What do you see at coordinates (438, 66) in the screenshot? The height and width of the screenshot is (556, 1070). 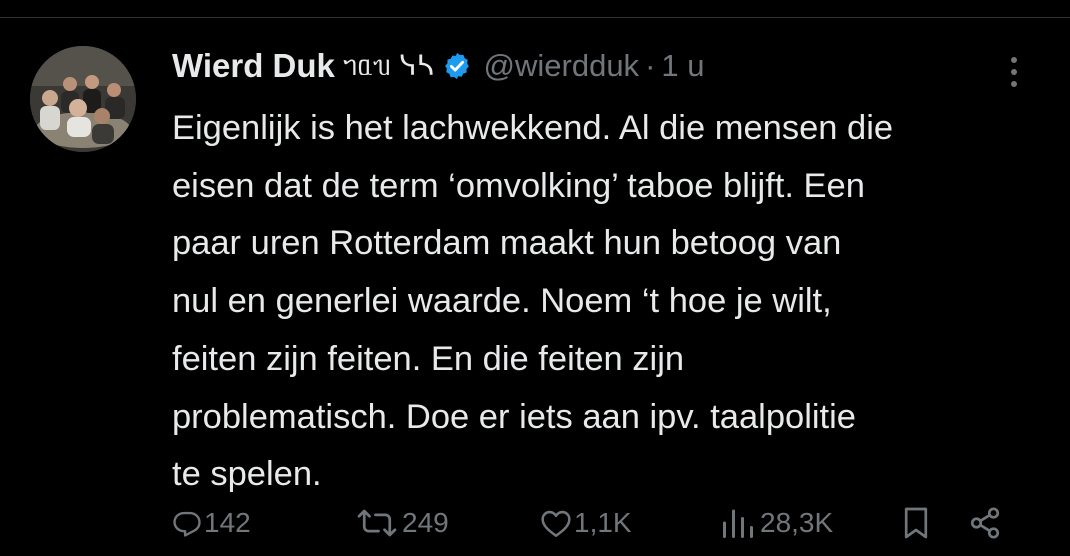 I see `tweet-header: Wierd Duk ᥐᥲᥔ ᓭᓴ @wierdduk · 1 u` at bounding box center [438, 66].